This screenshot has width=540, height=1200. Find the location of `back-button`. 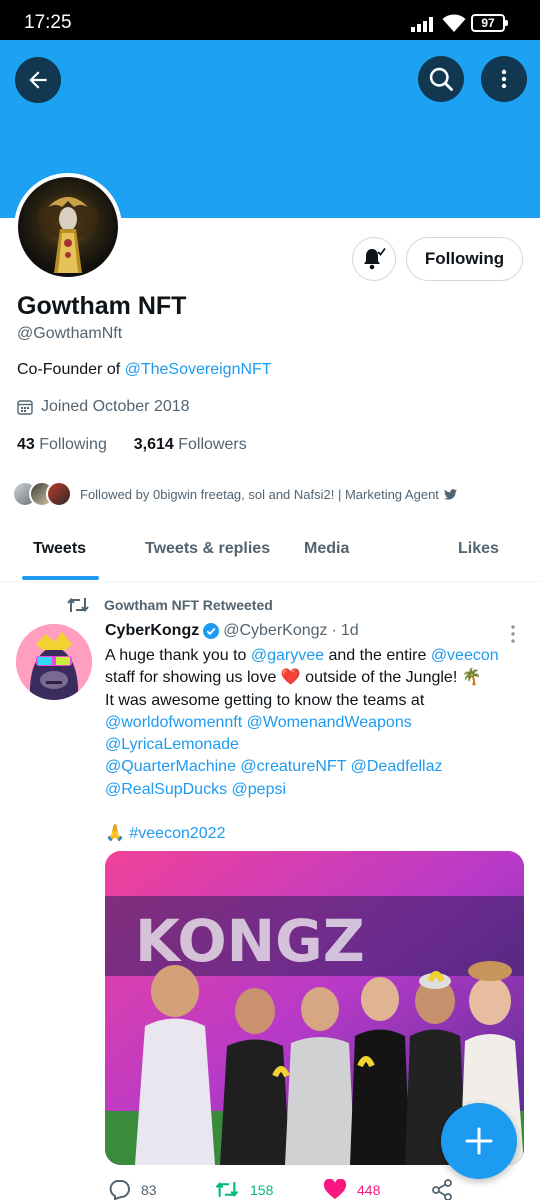

back-button is located at coordinates (38, 80).